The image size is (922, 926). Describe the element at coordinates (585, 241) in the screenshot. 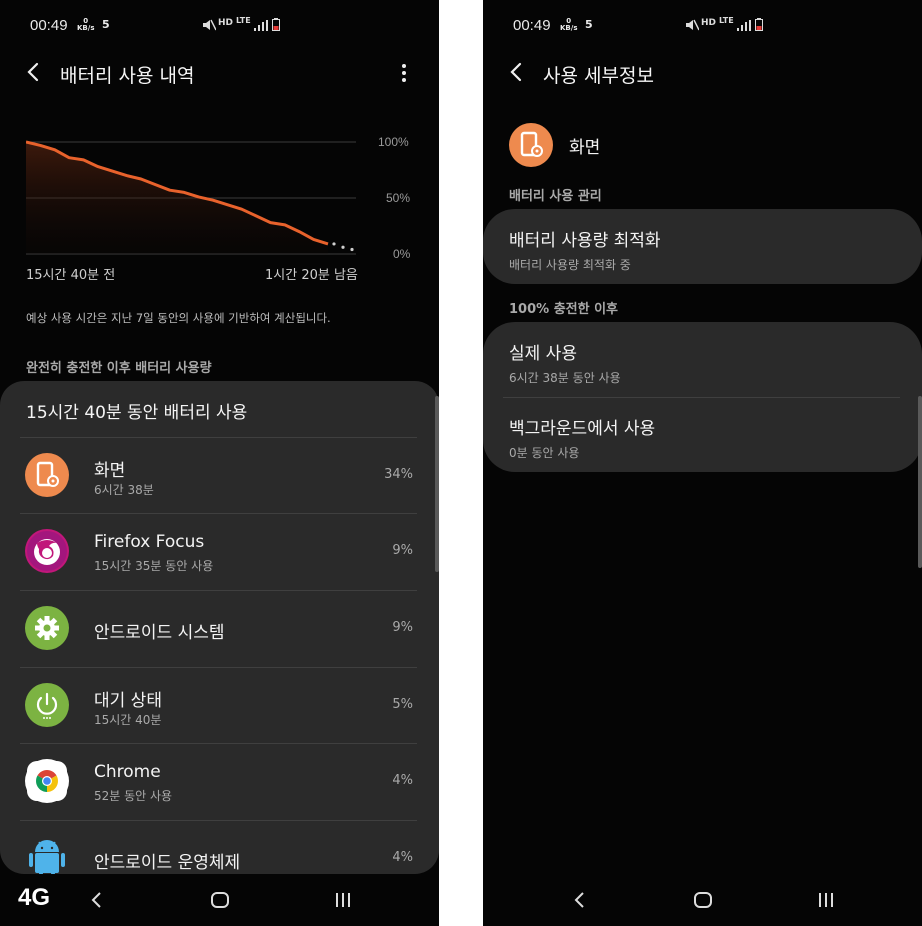

I see `optimize-title: 배터리 사용량 최적화` at that location.